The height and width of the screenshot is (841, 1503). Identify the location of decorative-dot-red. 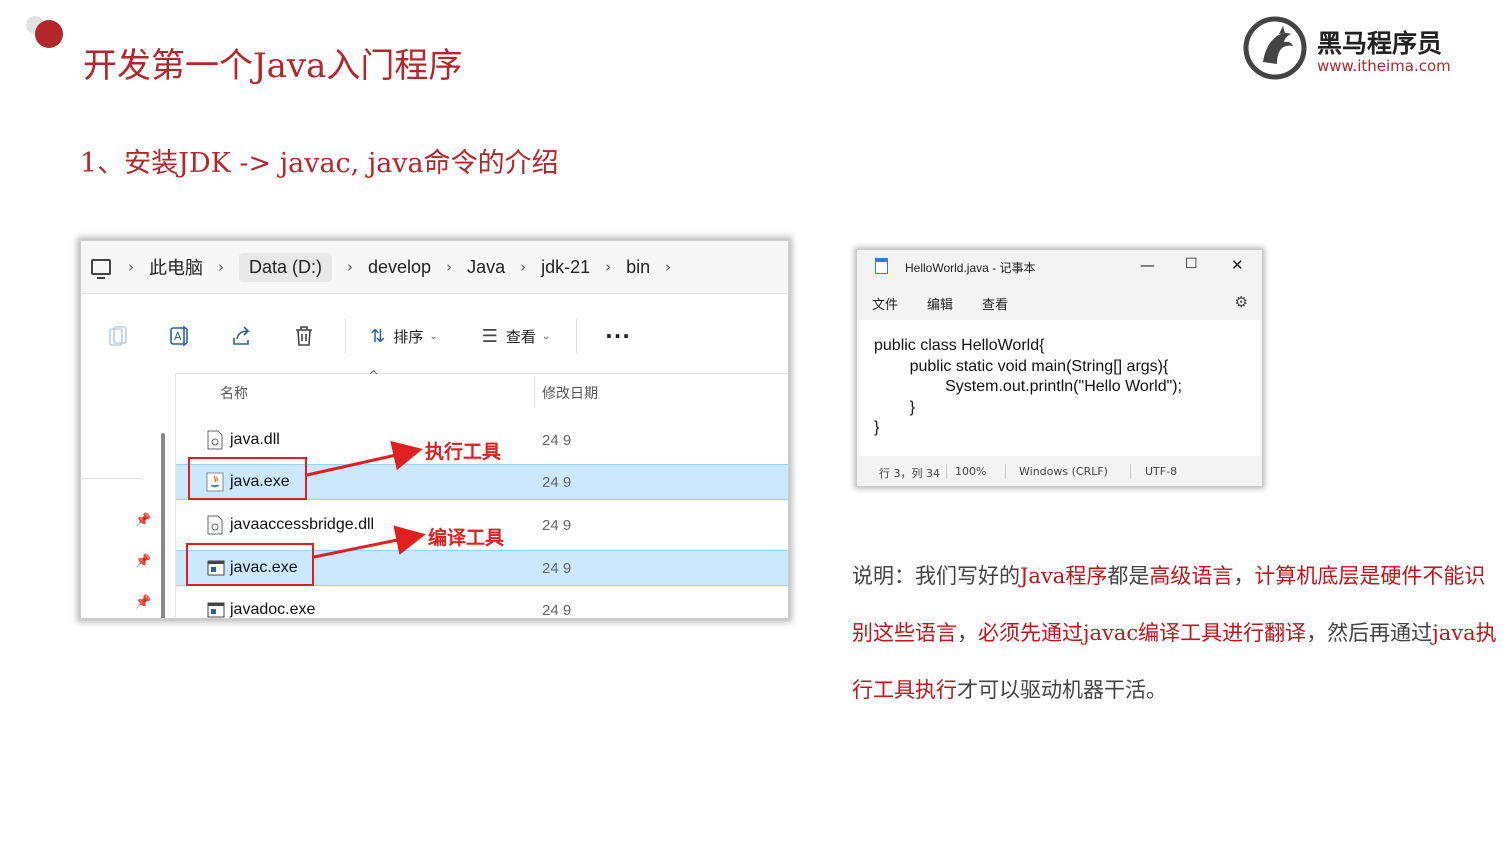
(49, 34).